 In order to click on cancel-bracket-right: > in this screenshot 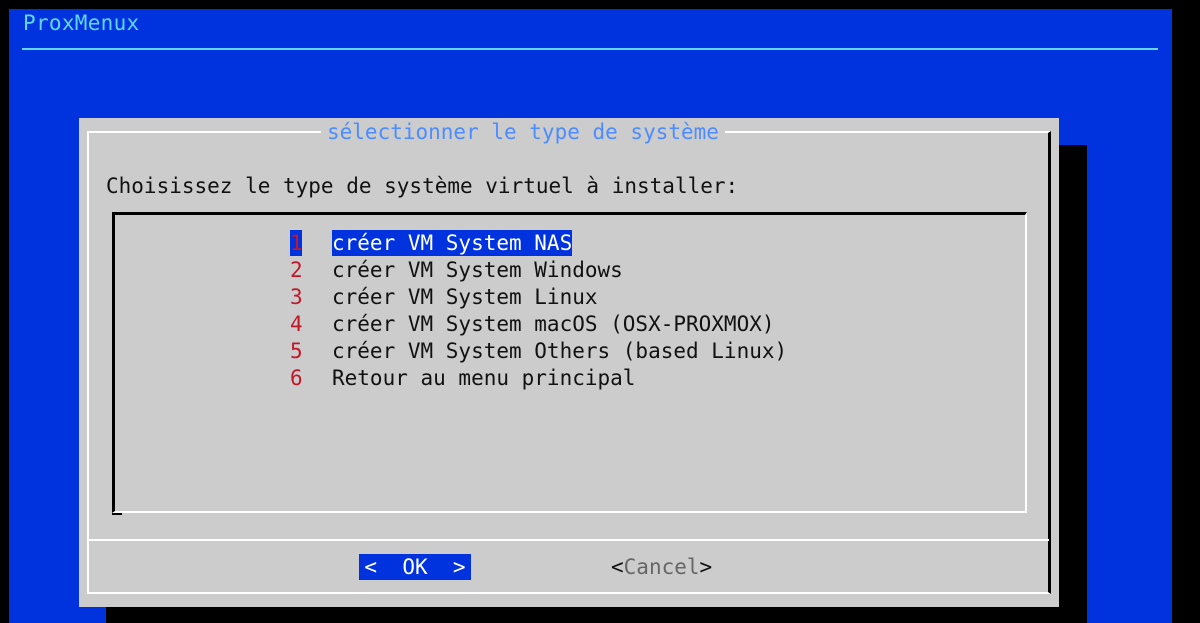, I will do `click(706, 567)`.